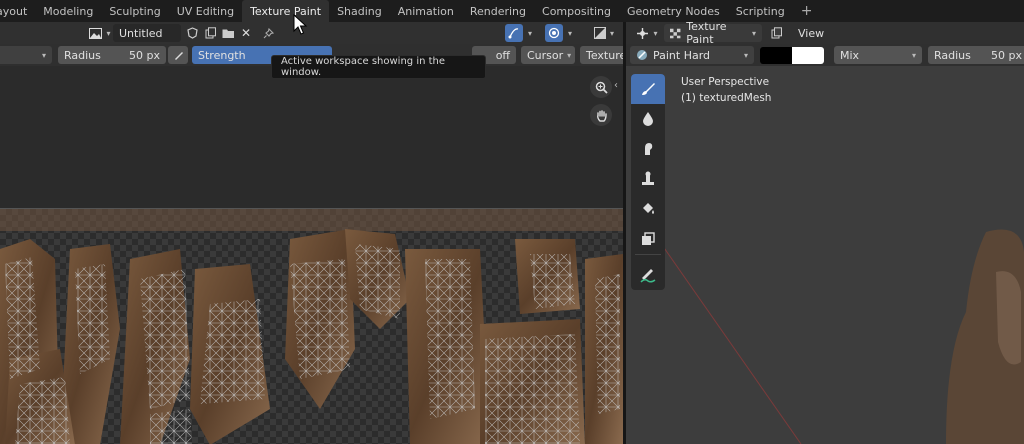 The image size is (1024, 444). I want to click on mask-icon, so click(648, 239).